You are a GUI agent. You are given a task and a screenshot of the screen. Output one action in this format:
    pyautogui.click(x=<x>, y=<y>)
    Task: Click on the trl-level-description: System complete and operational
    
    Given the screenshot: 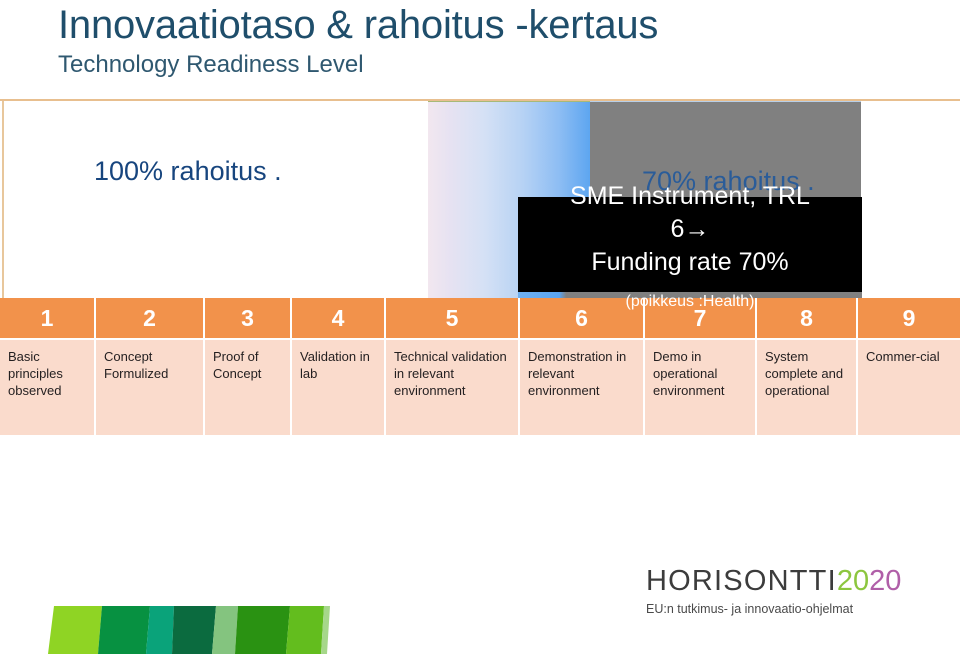 What is the action you would take?
    pyautogui.click(x=807, y=387)
    